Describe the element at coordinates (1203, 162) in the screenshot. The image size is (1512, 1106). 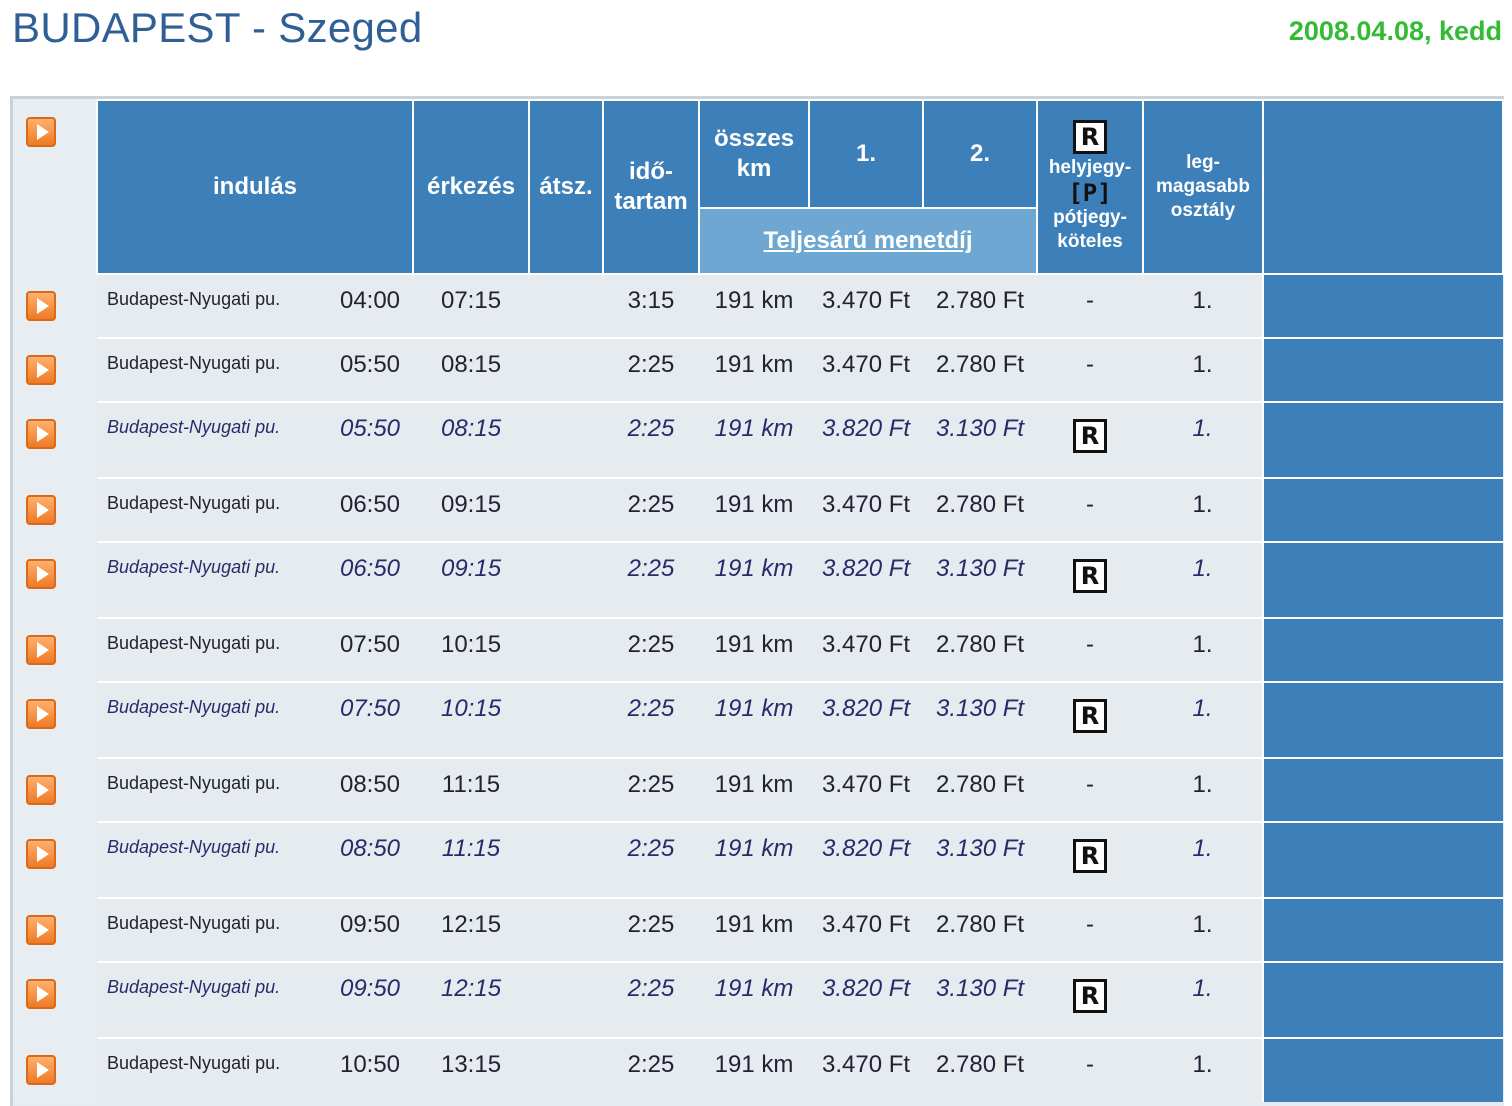
I see `col-leg-line1: leg-` at that location.